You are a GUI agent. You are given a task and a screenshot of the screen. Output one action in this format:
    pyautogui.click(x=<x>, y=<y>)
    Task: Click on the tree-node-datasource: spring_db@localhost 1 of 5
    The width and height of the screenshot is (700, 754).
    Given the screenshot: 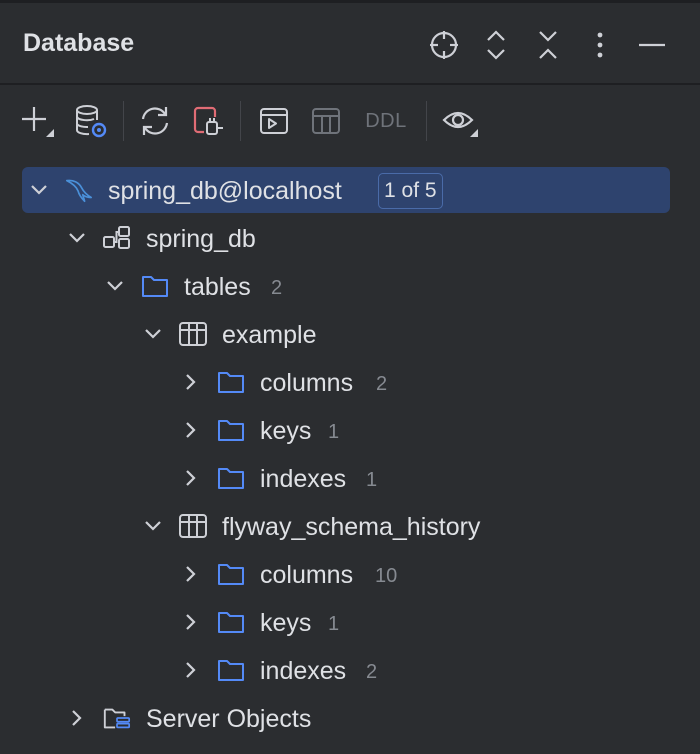 What is the action you would take?
    pyautogui.click(x=350, y=190)
    